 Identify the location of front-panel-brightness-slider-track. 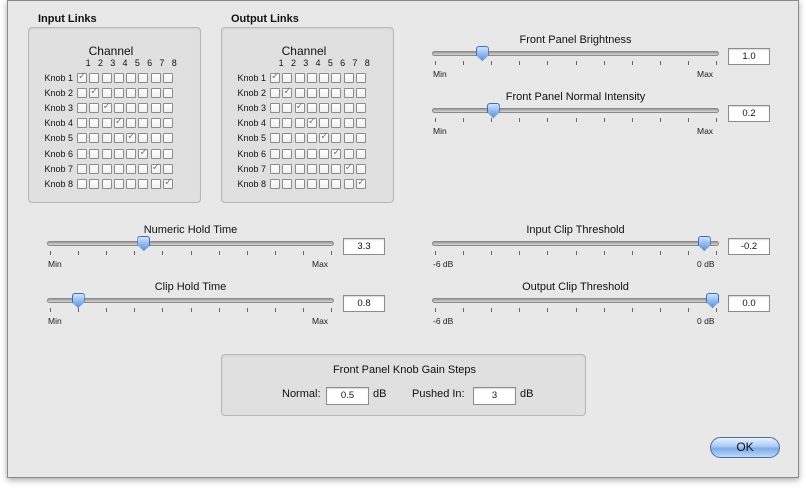
(575, 53).